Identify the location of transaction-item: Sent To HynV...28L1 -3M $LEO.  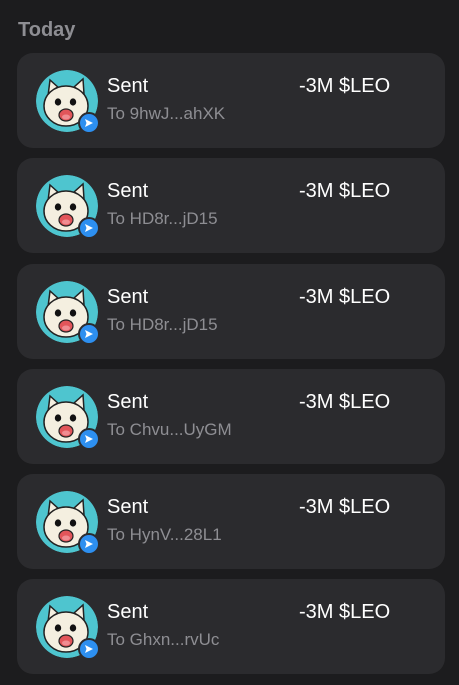
(231, 522).